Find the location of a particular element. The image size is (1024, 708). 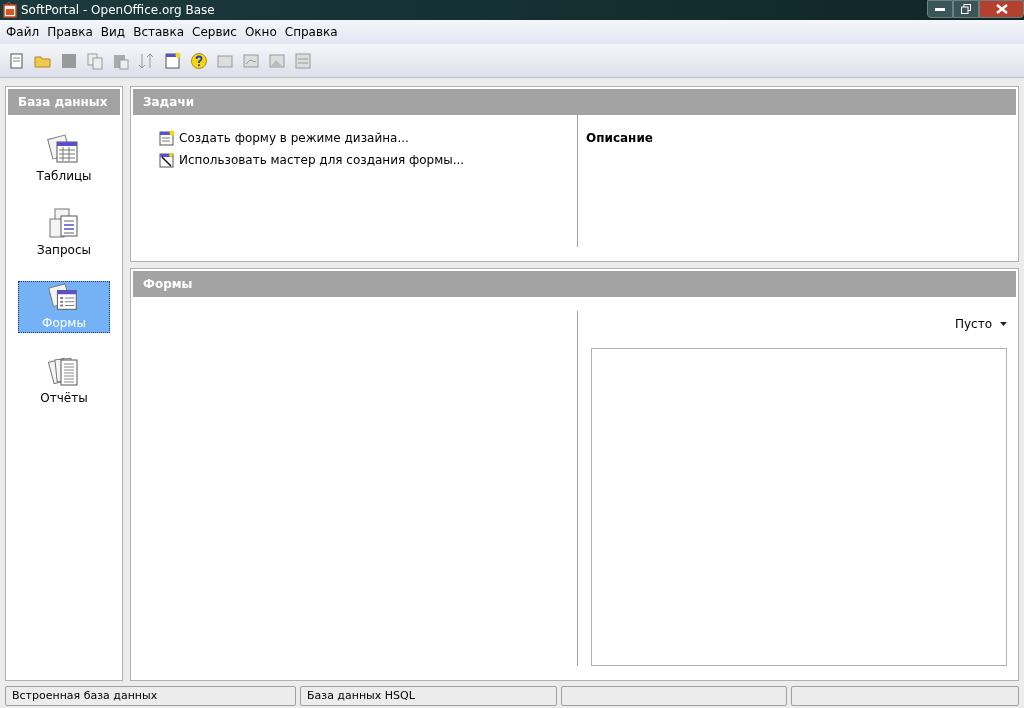

sidebar-title: База данных is located at coordinates (64, 102).